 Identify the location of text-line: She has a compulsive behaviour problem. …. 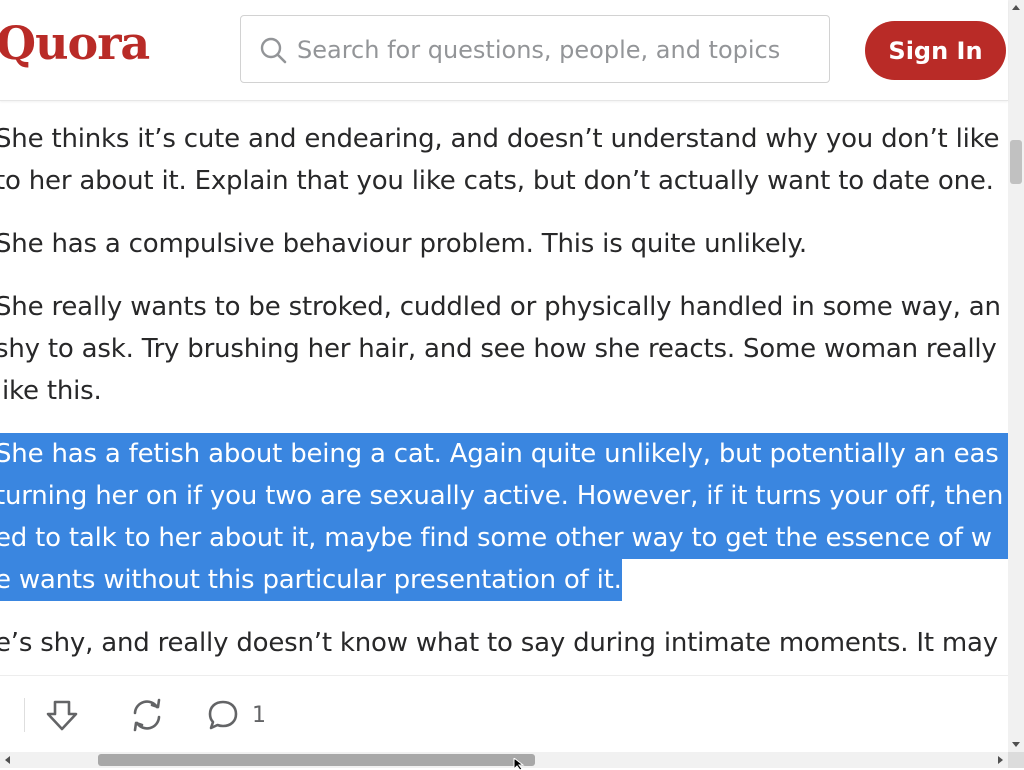
(403, 244).